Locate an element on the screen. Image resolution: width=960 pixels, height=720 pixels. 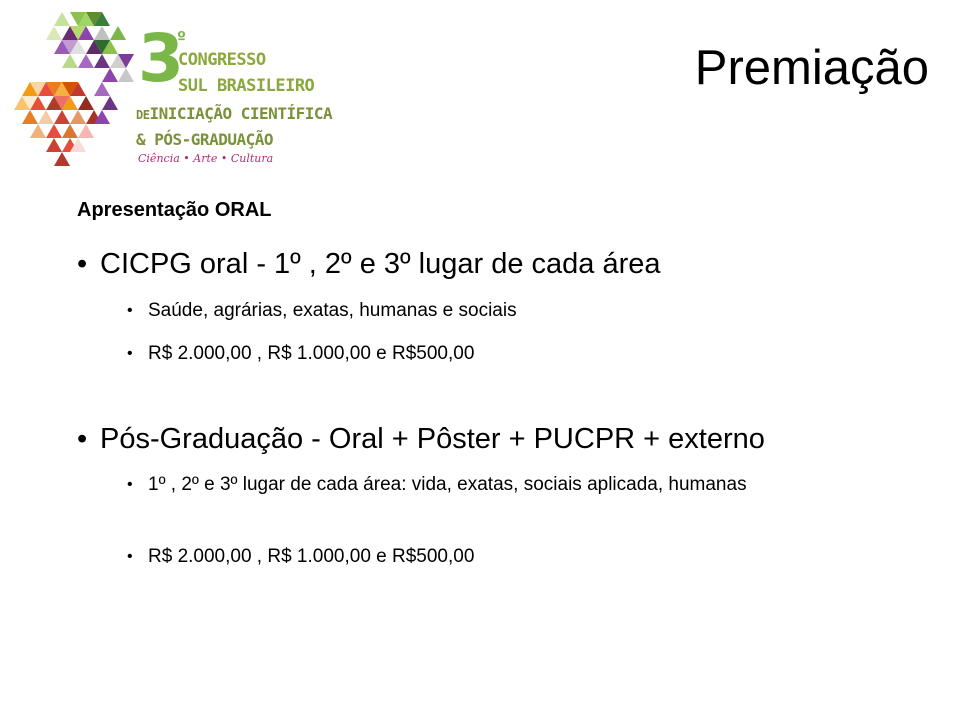
logo-line-pos-graduacao: & PÓS-GRADUAÇÃO is located at coordinates (205, 139).